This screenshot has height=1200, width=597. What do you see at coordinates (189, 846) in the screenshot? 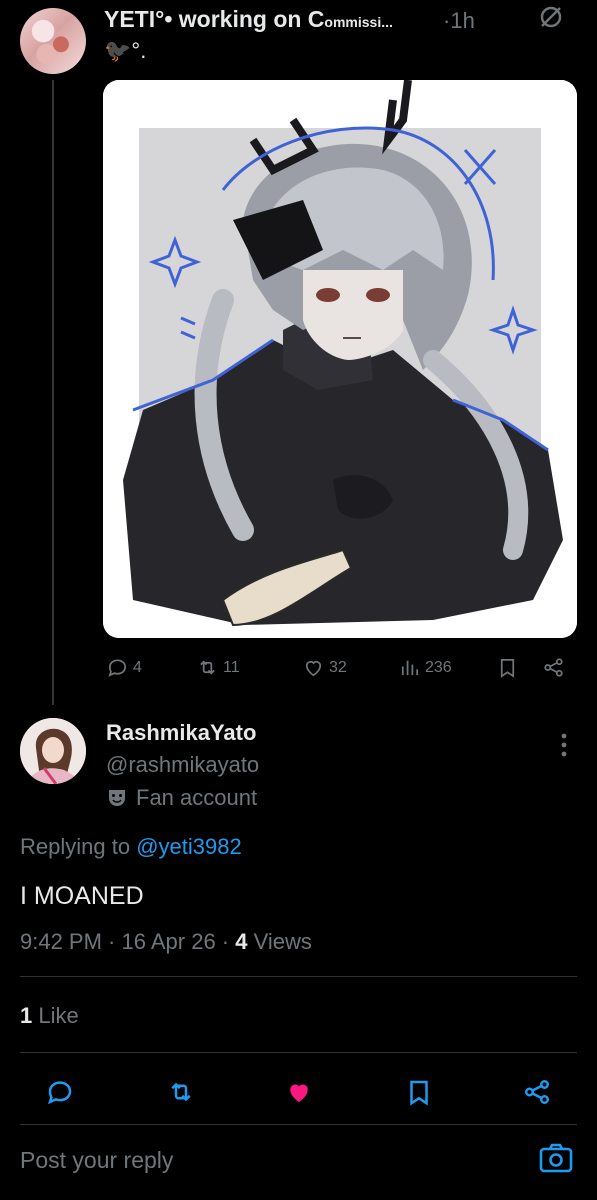
I see `replying-to-link: @yeti3982` at bounding box center [189, 846].